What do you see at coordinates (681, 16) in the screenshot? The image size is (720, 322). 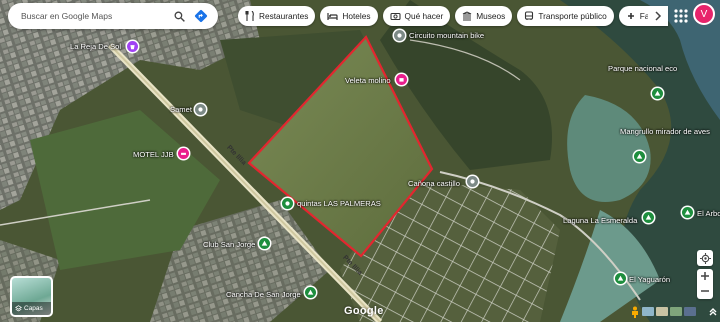 I see `apps-grid-icon` at bounding box center [681, 16].